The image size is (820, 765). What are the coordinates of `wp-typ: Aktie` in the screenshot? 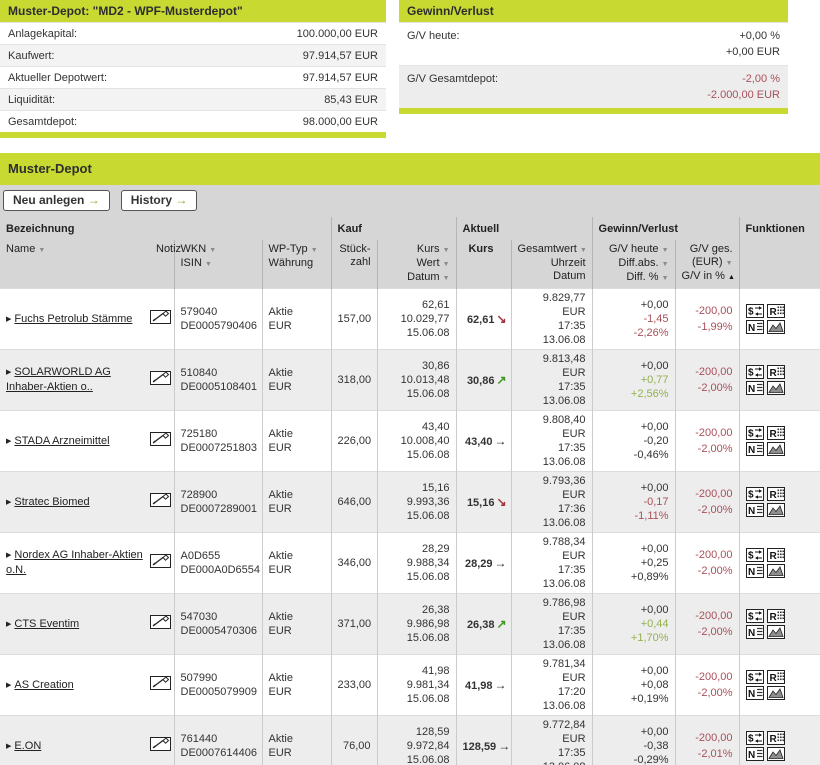 It's located at (280, 312).